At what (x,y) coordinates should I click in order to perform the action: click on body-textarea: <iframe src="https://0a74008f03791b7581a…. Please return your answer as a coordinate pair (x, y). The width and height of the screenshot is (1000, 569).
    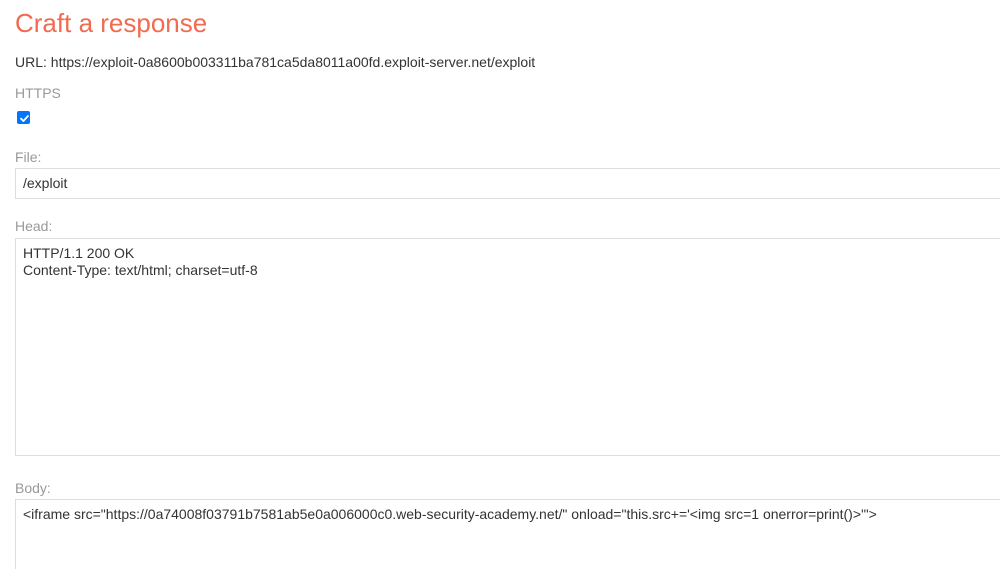
    Looking at the image, I should click on (507, 534).